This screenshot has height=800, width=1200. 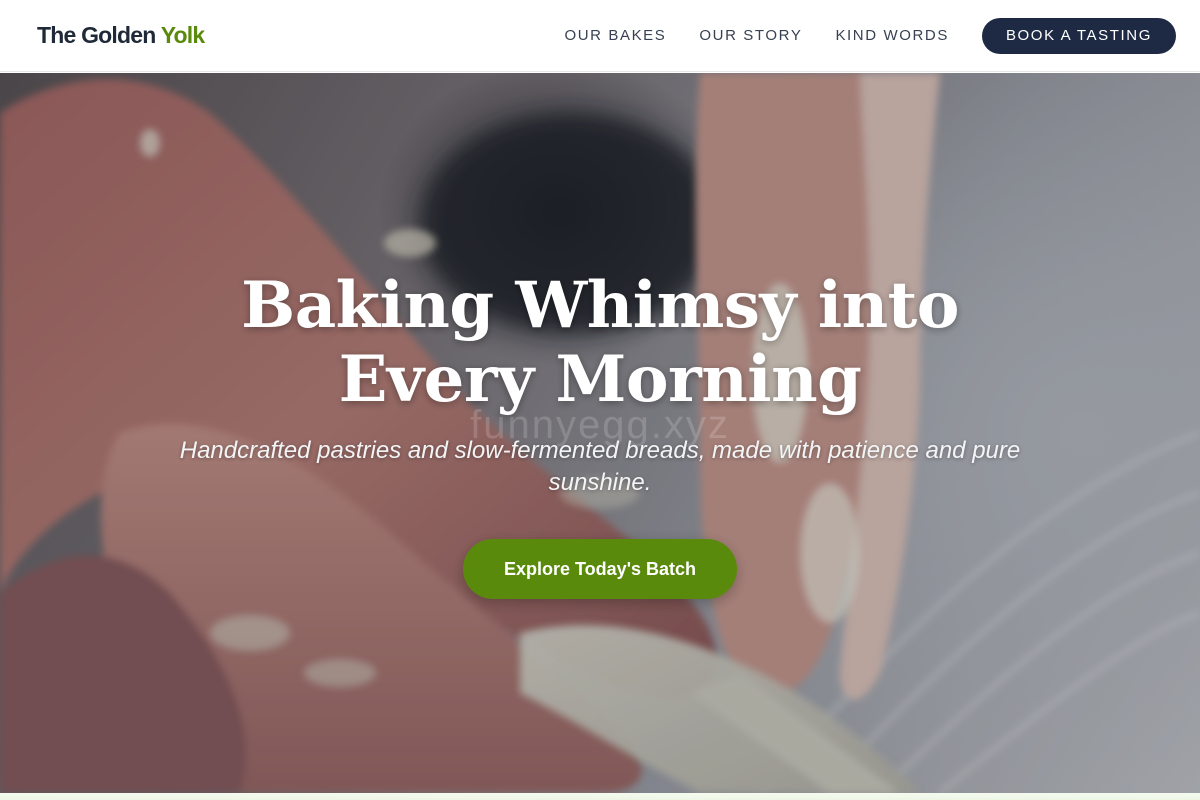 I want to click on brand-name-accent: Yolk, so click(x=182, y=35).